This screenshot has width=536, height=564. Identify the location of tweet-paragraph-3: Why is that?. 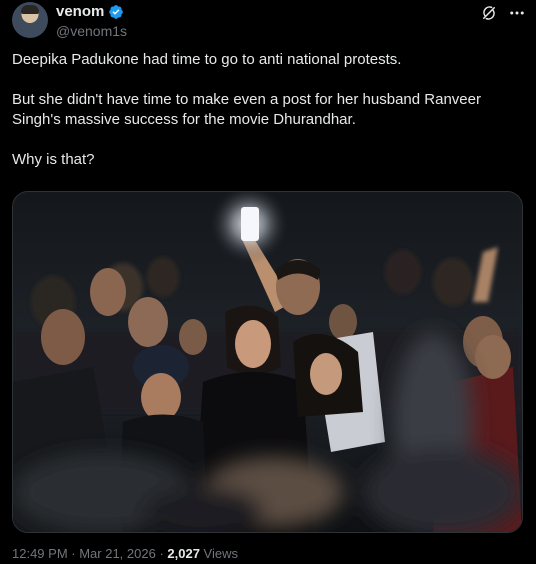
(53, 159).